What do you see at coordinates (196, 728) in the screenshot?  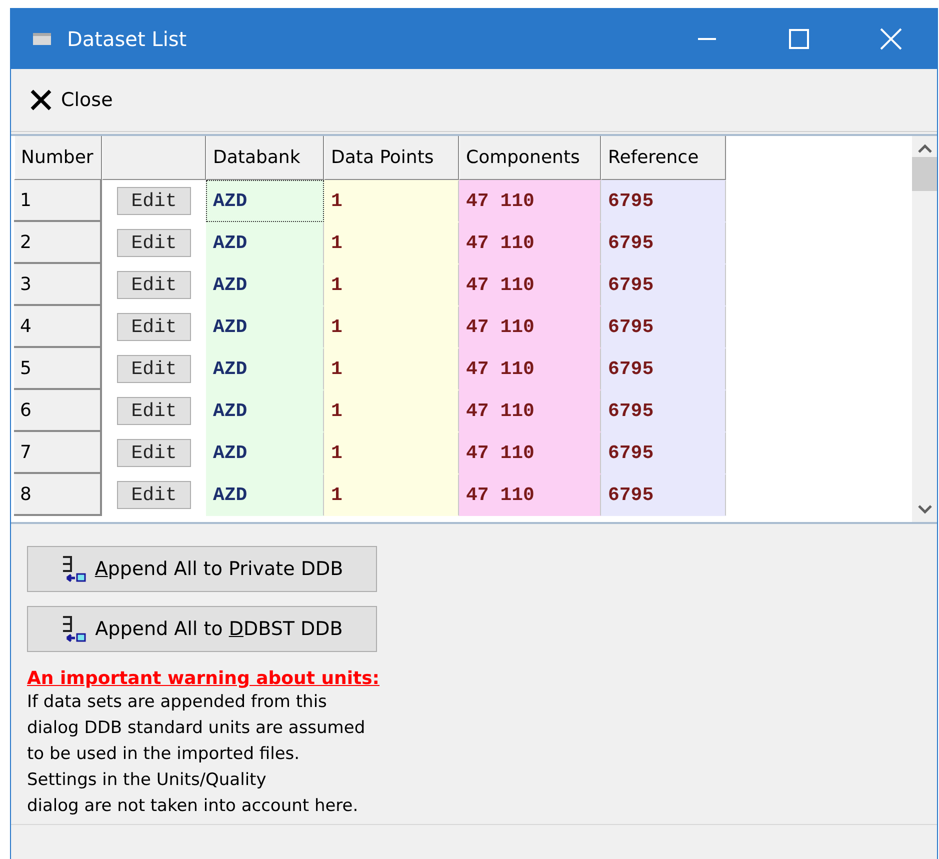 I see `warning-text: dialog DDB standard units are assumed` at bounding box center [196, 728].